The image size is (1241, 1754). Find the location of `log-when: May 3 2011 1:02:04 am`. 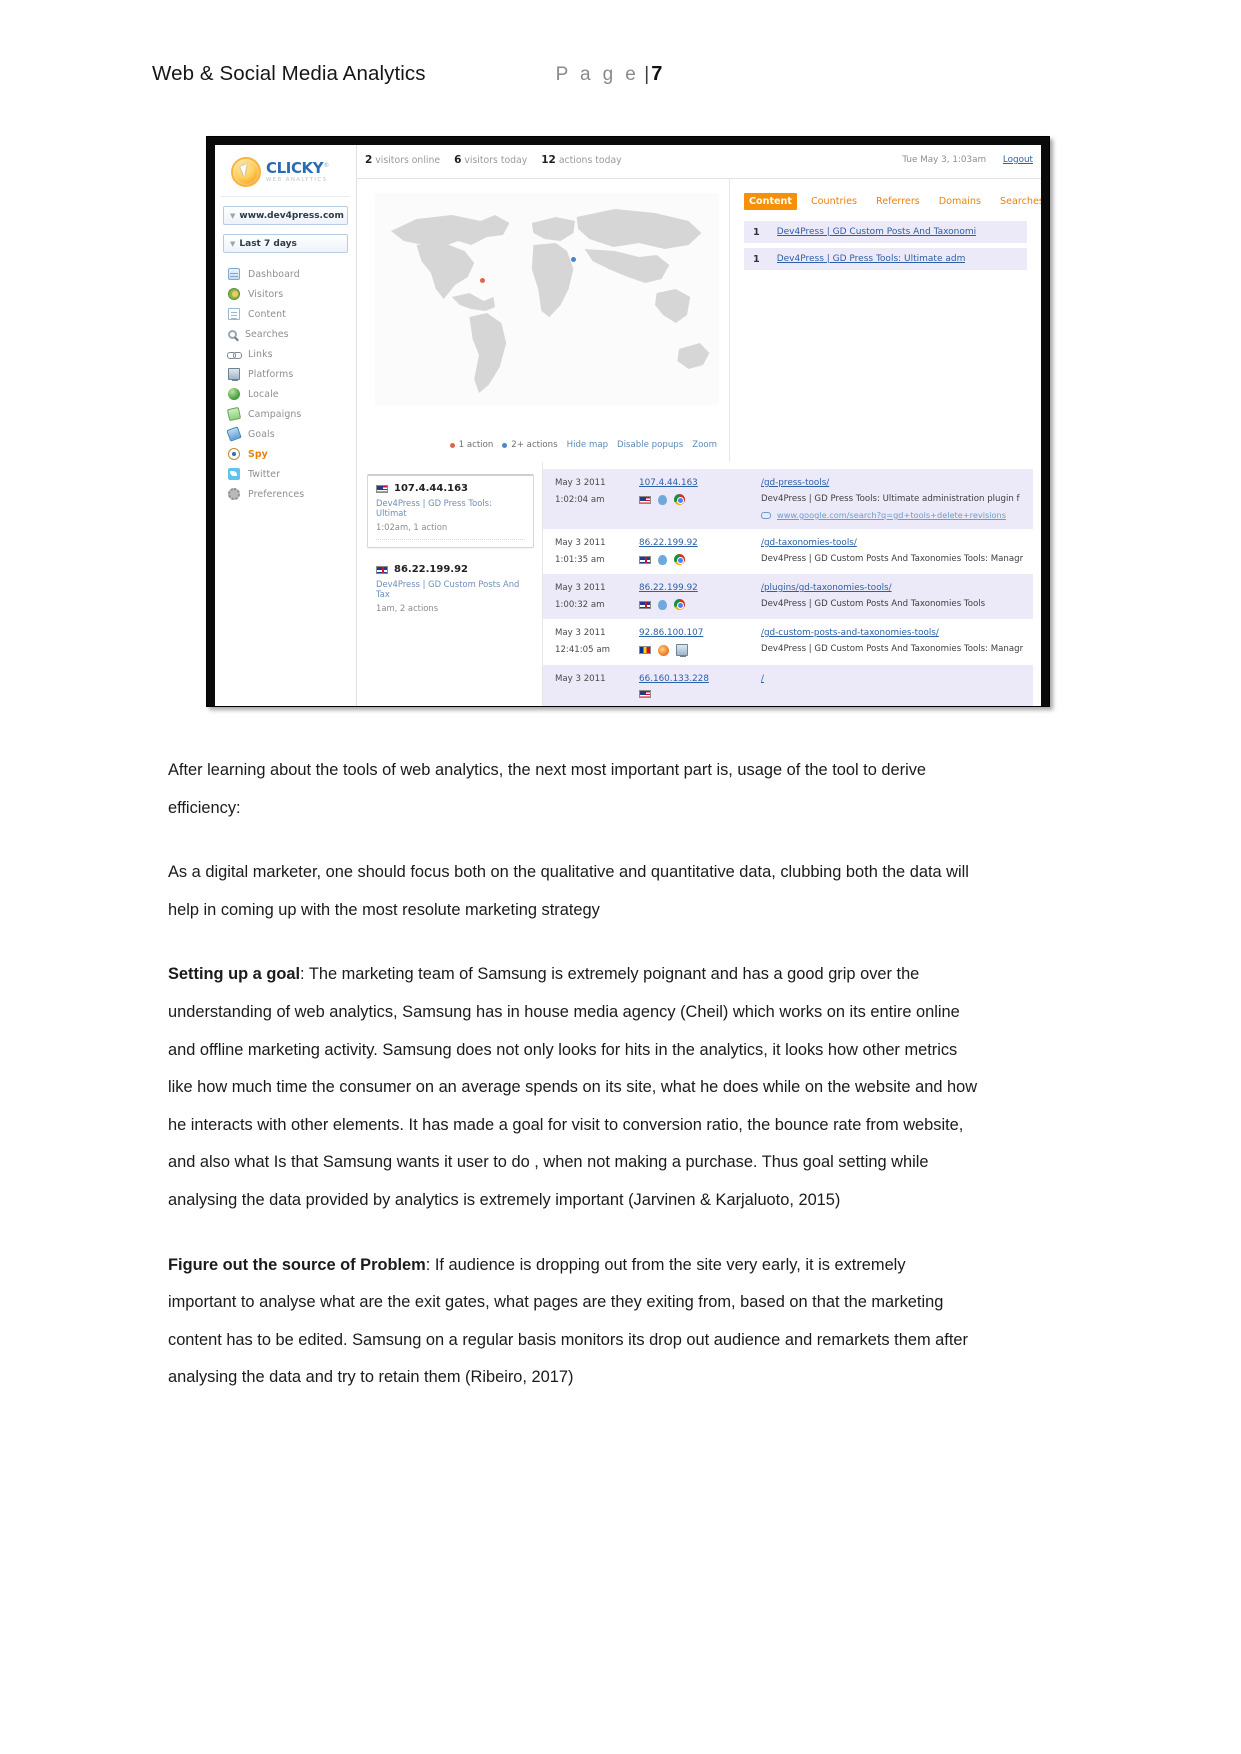

log-when: May 3 2011 1:02:04 am is located at coordinates (597, 491).